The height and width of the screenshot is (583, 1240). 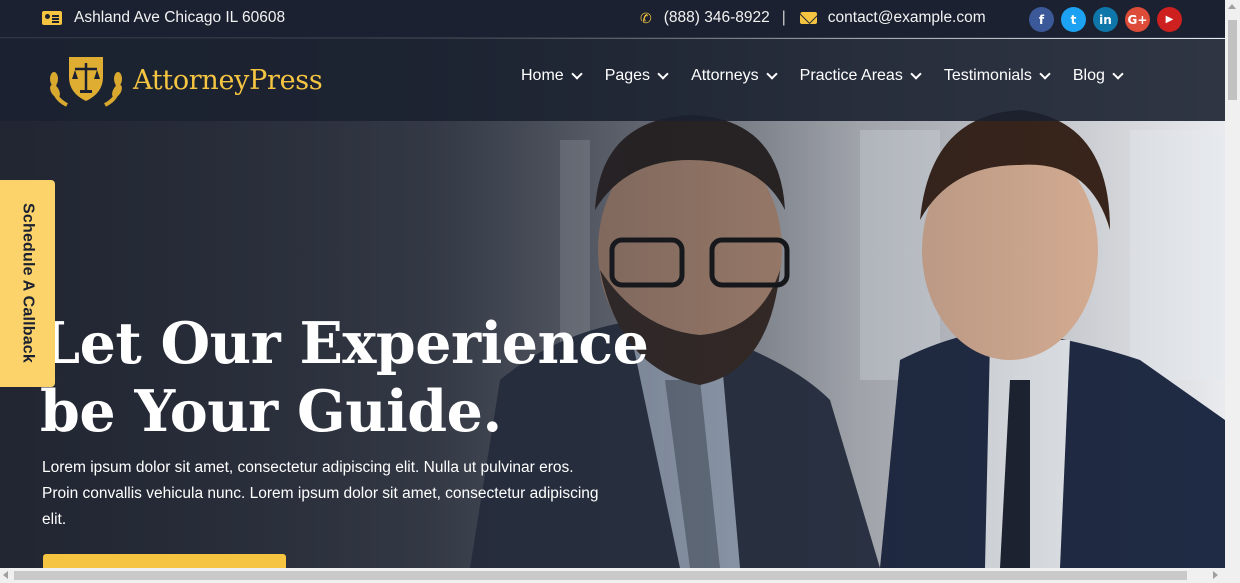 What do you see at coordinates (600, 575) in the screenshot?
I see `horizontal-scroll-thumb` at bounding box center [600, 575].